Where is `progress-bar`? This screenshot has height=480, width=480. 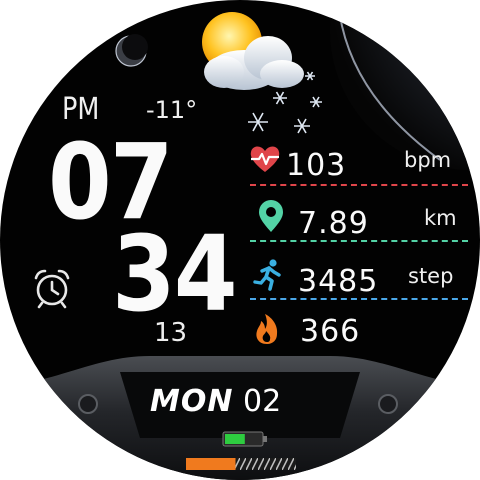 progress-bar is located at coordinates (241, 464).